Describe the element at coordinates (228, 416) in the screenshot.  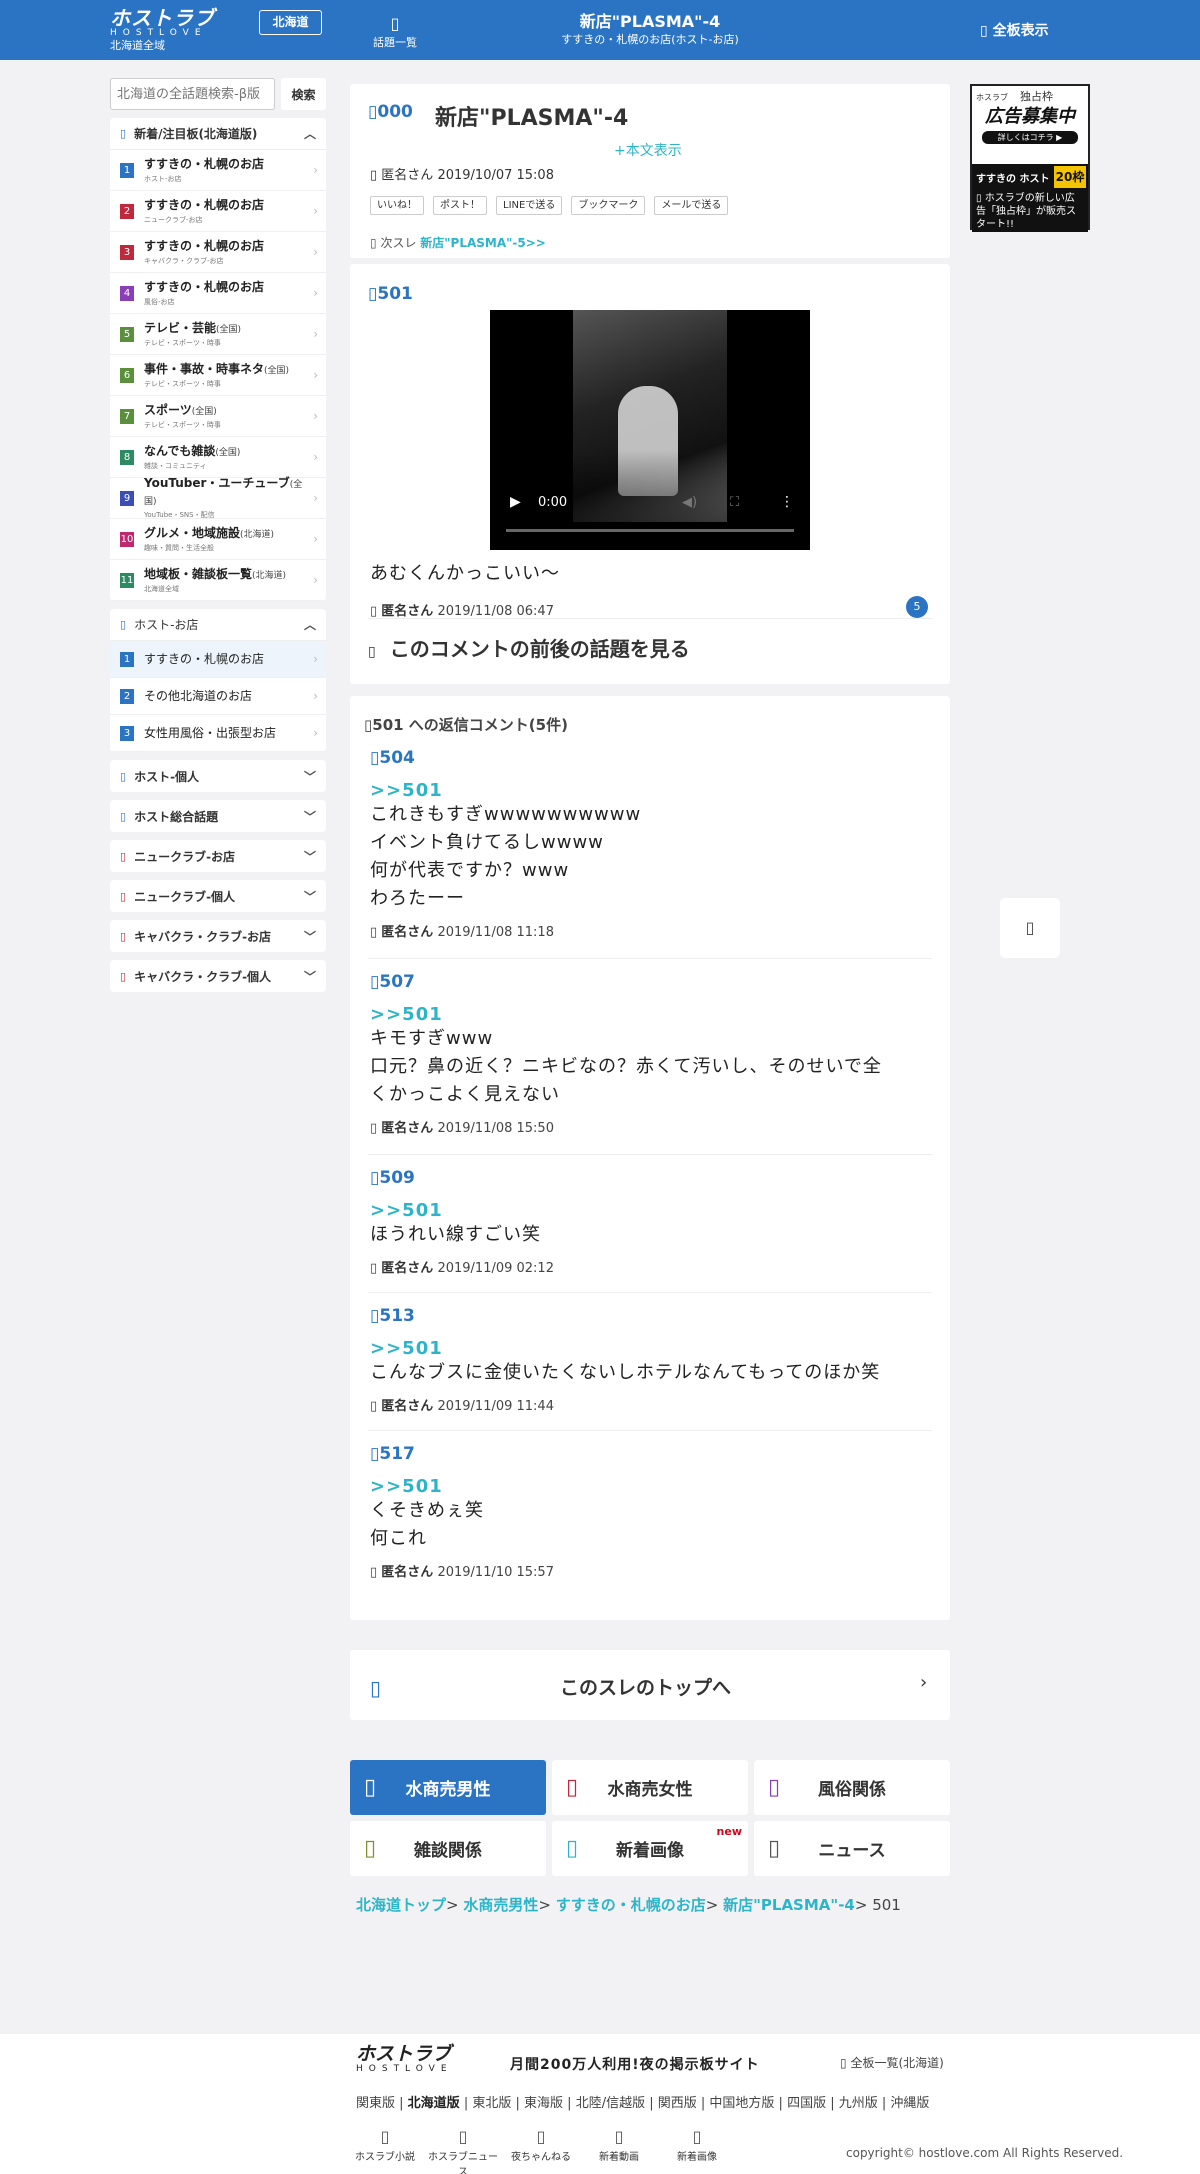
I see `item-text: スポーツ(全国) テレビ・スポーツ・時事` at that location.